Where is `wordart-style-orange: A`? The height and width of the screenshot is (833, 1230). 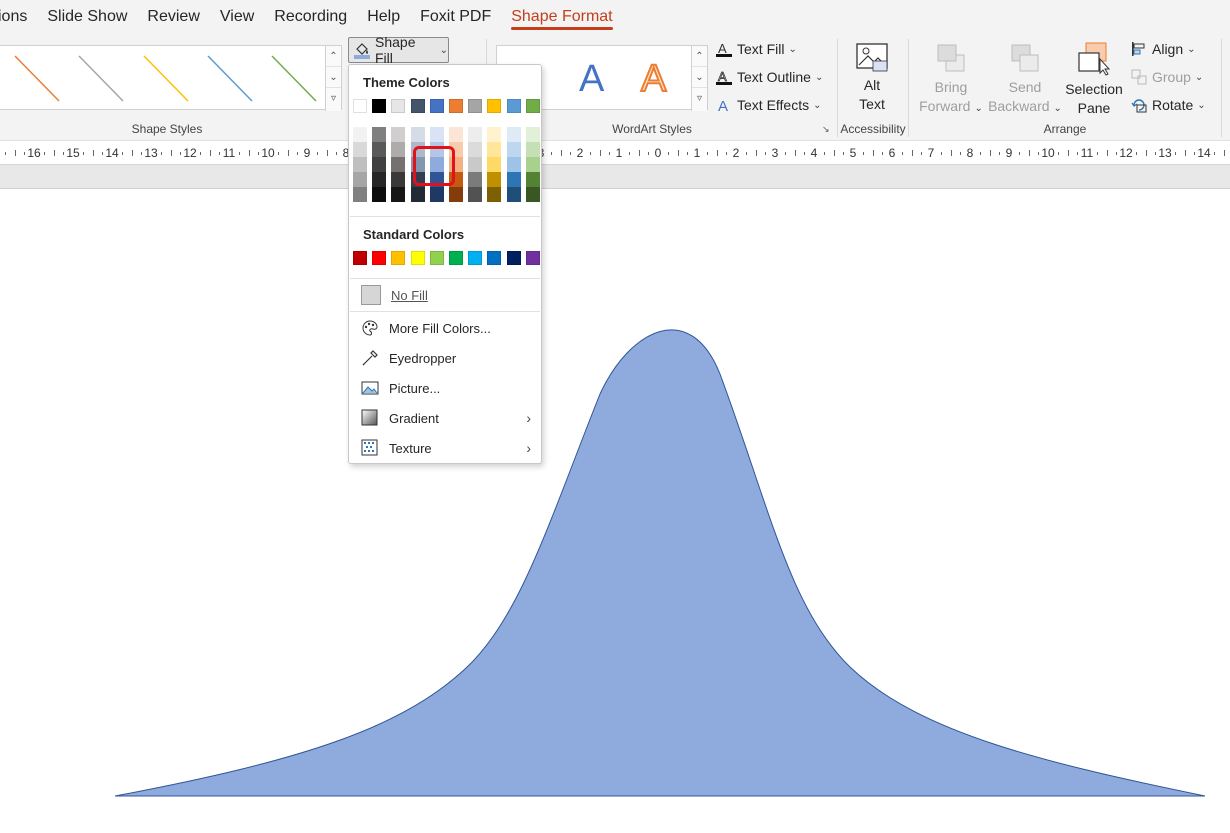
wordart-style-orange: A is located at coordinates (653, 79).